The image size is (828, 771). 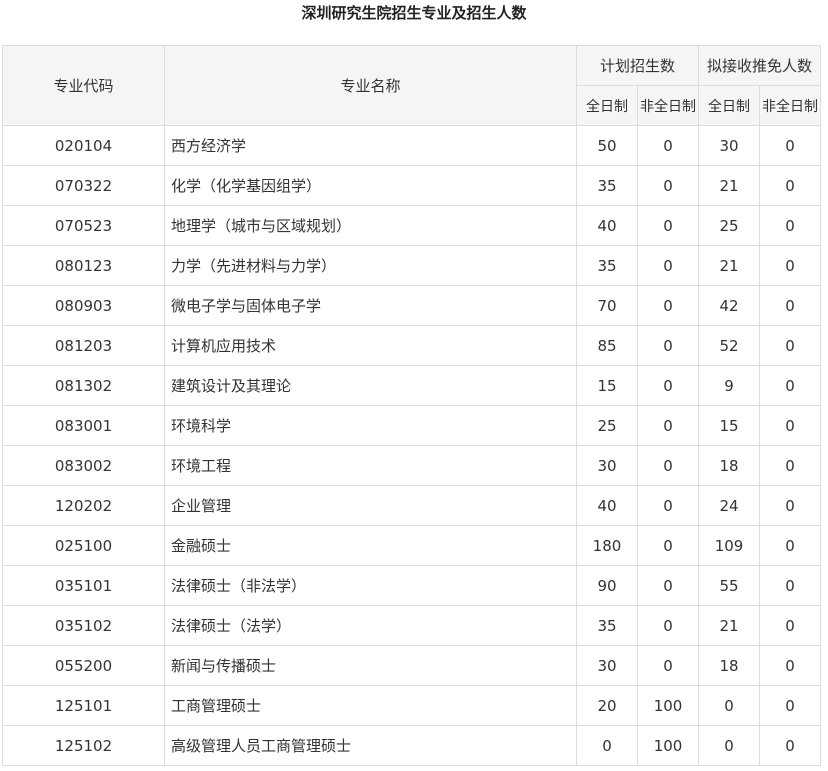 What do you see at coordinates (83, 305) in the screenshot?
I see `cell-code: 080903` at bounding box center [83, 305].